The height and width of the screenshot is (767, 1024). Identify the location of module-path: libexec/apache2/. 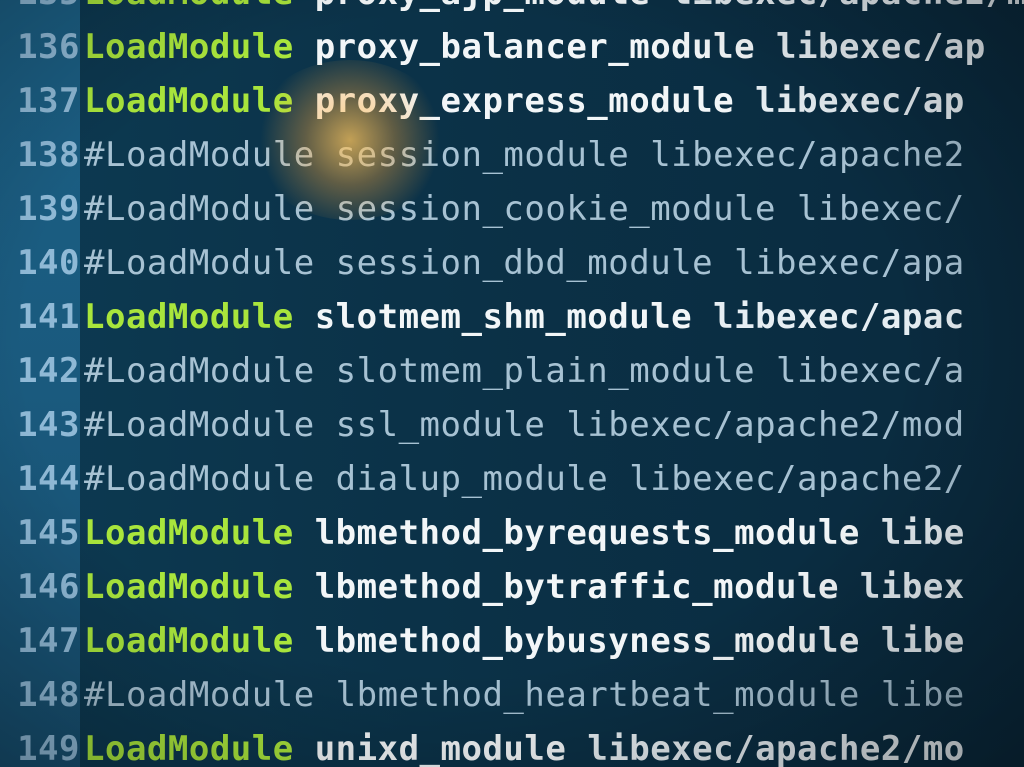
(797, 479).